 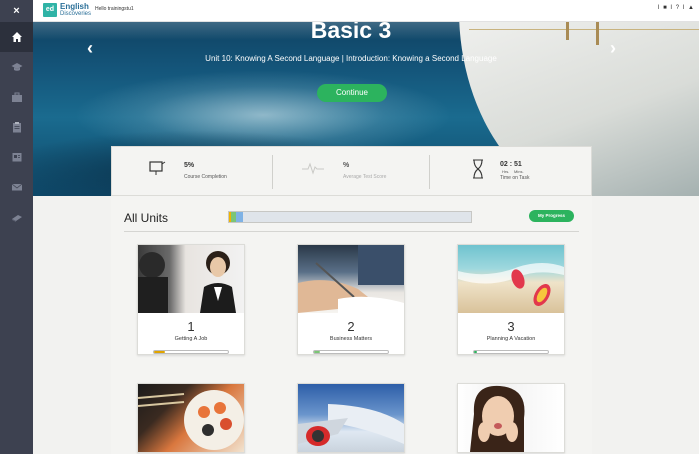 What do you see at coordinates (478, 169) in the screenshot?
I see `hourglass-icon` at bounding box center [478, 169].